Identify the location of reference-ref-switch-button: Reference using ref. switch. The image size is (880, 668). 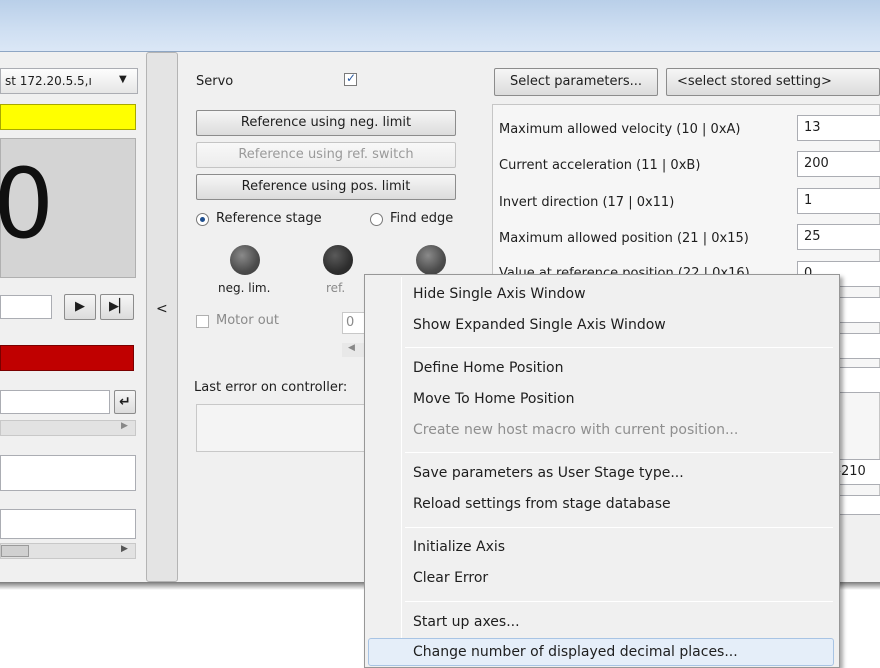
(326, 155).